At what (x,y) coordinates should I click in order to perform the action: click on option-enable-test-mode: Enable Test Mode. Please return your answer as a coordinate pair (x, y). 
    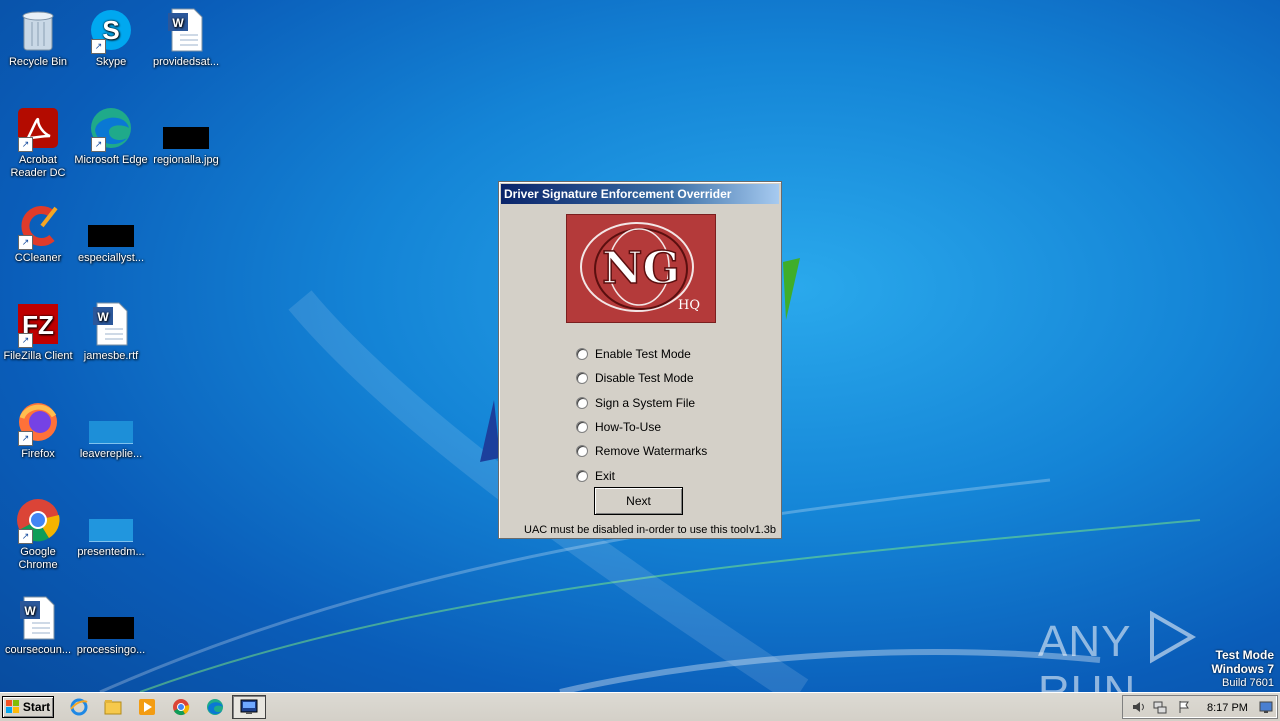
    Looking at the image, I should click on (641, 354).